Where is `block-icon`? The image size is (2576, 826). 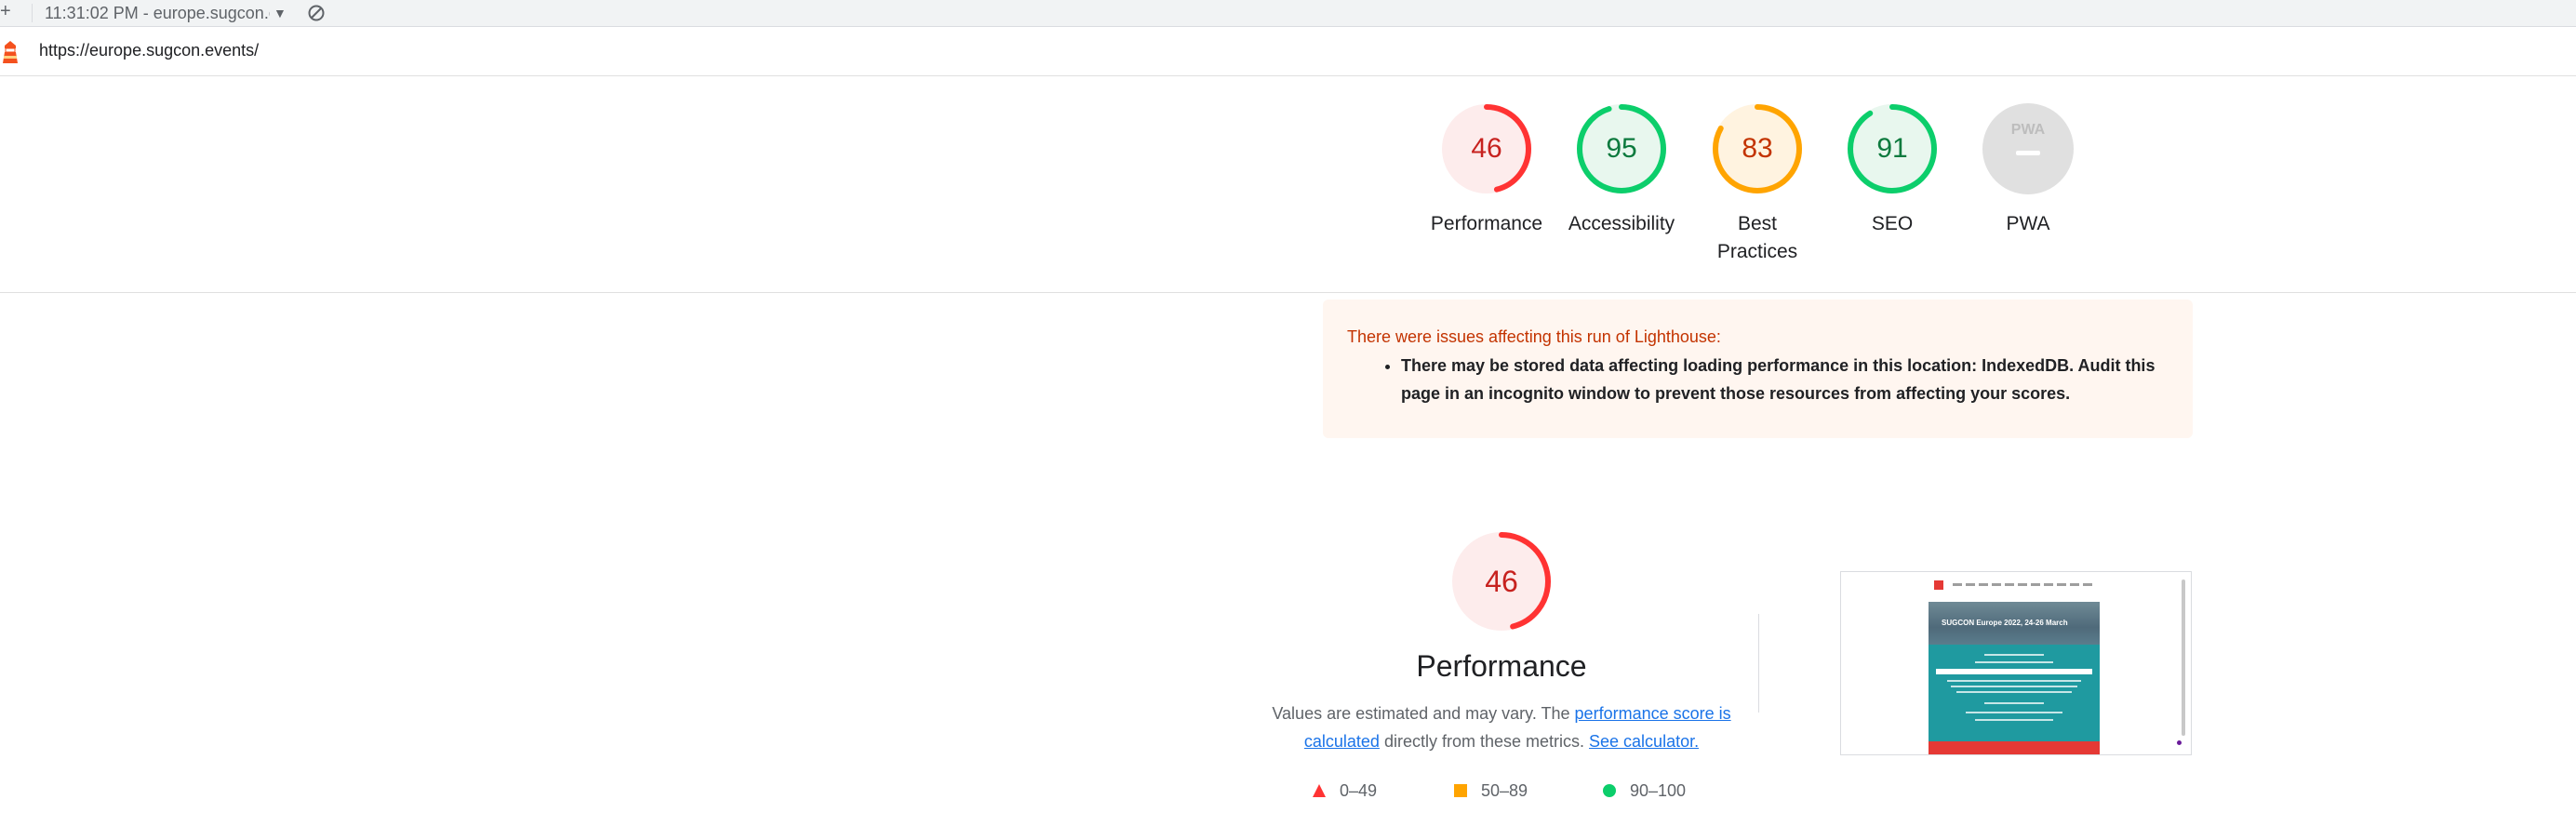
block-icon is located at coordinates (316, 13).